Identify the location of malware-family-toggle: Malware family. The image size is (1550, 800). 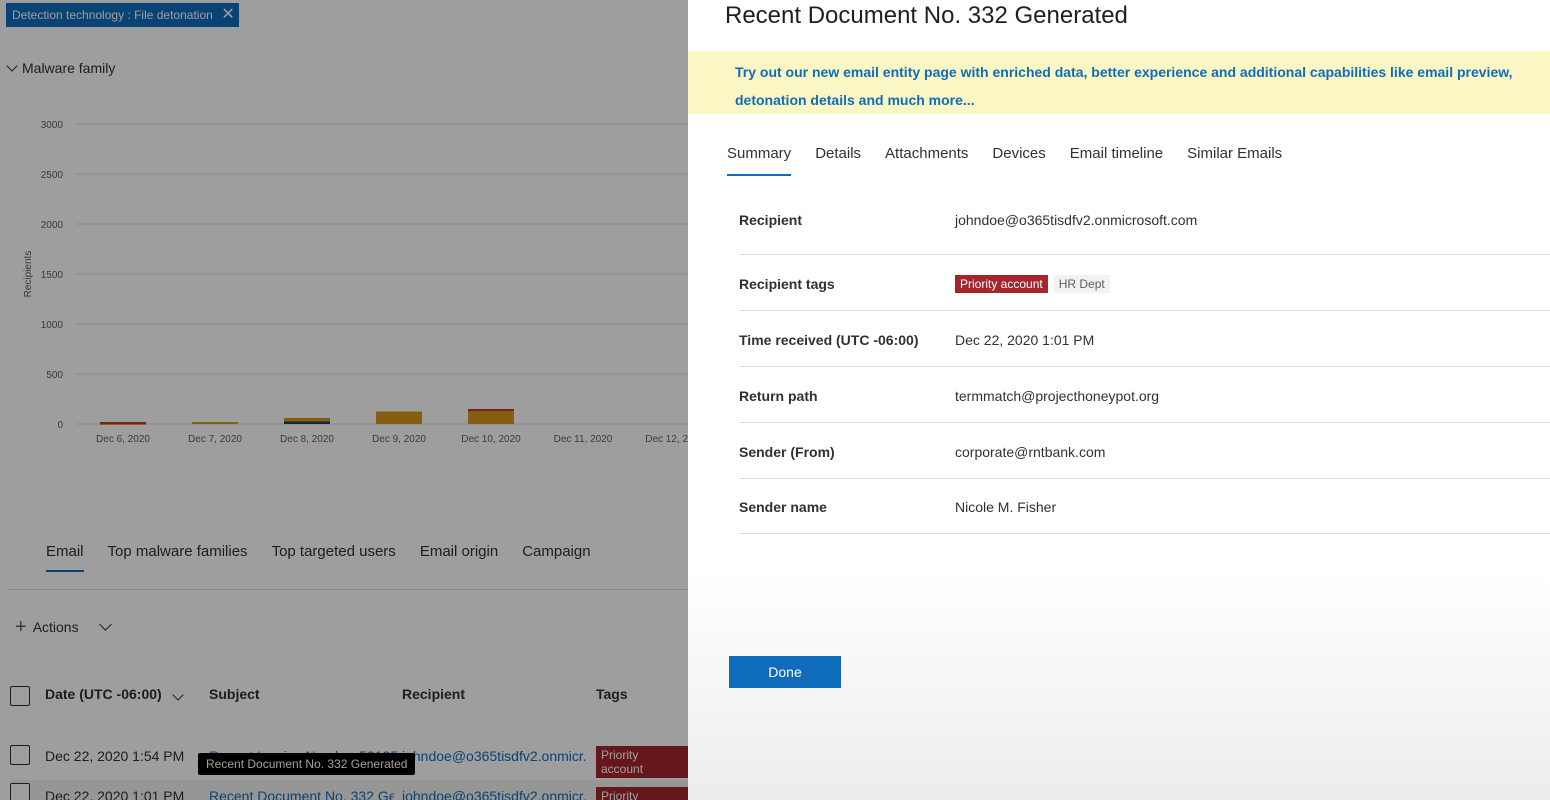
(61, 68).